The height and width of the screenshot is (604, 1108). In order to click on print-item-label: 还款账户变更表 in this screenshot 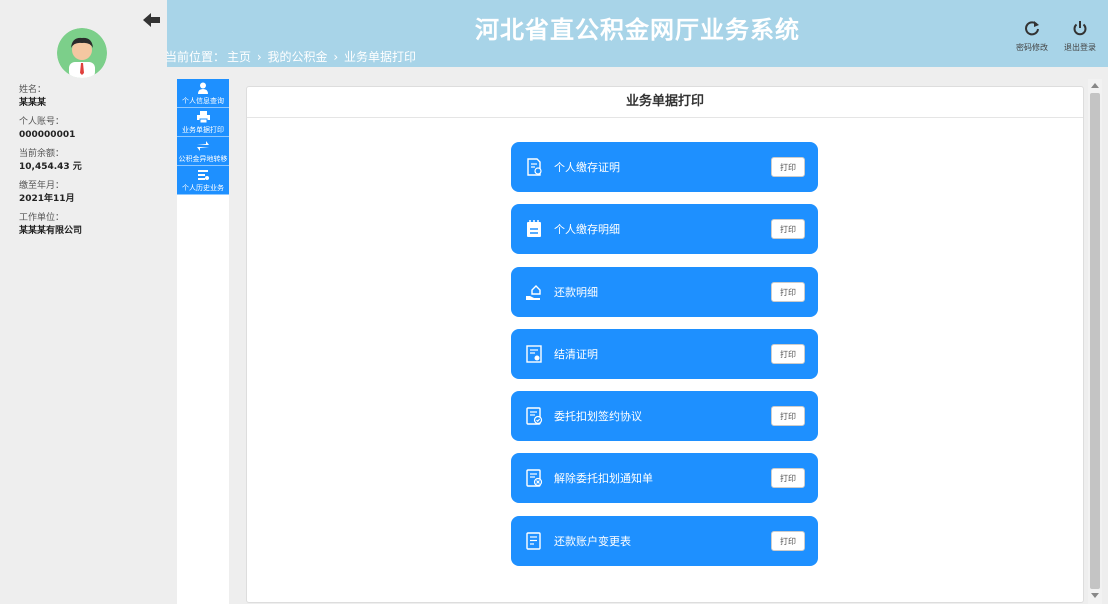, I will do `click(592, 541)`.